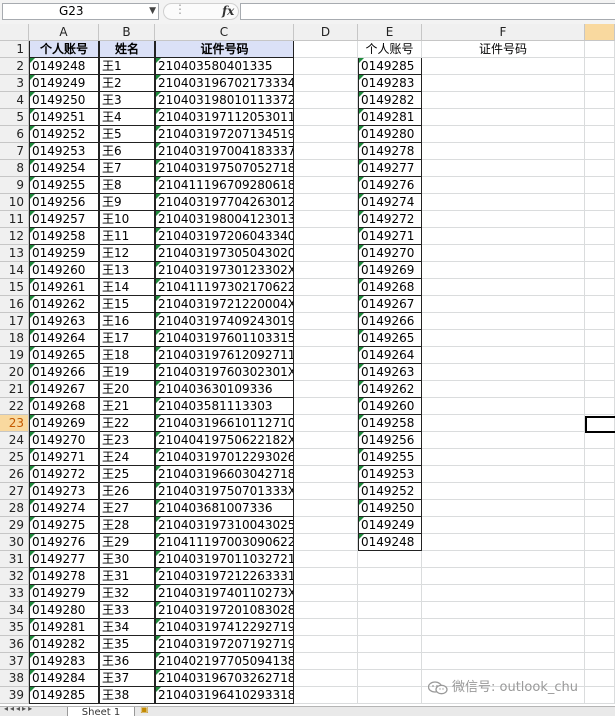 Image resolution: width=615 pixels, height=716 pixels. I want to click on cell-a: 0149261, so click(64, 287).